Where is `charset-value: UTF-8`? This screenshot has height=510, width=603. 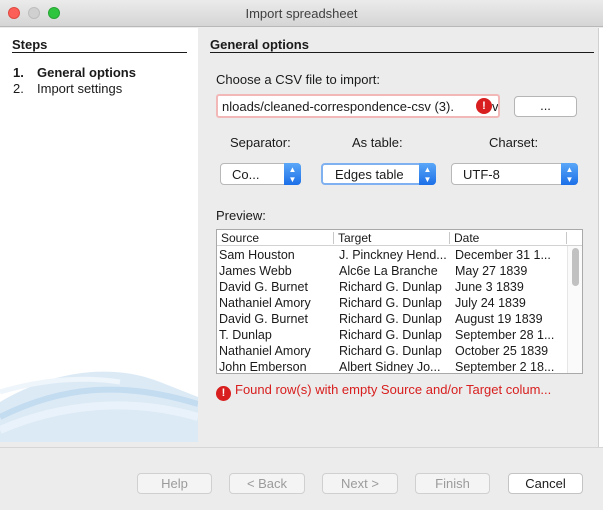 charset-value: UTF-8 is located at coordinates (481, 174).